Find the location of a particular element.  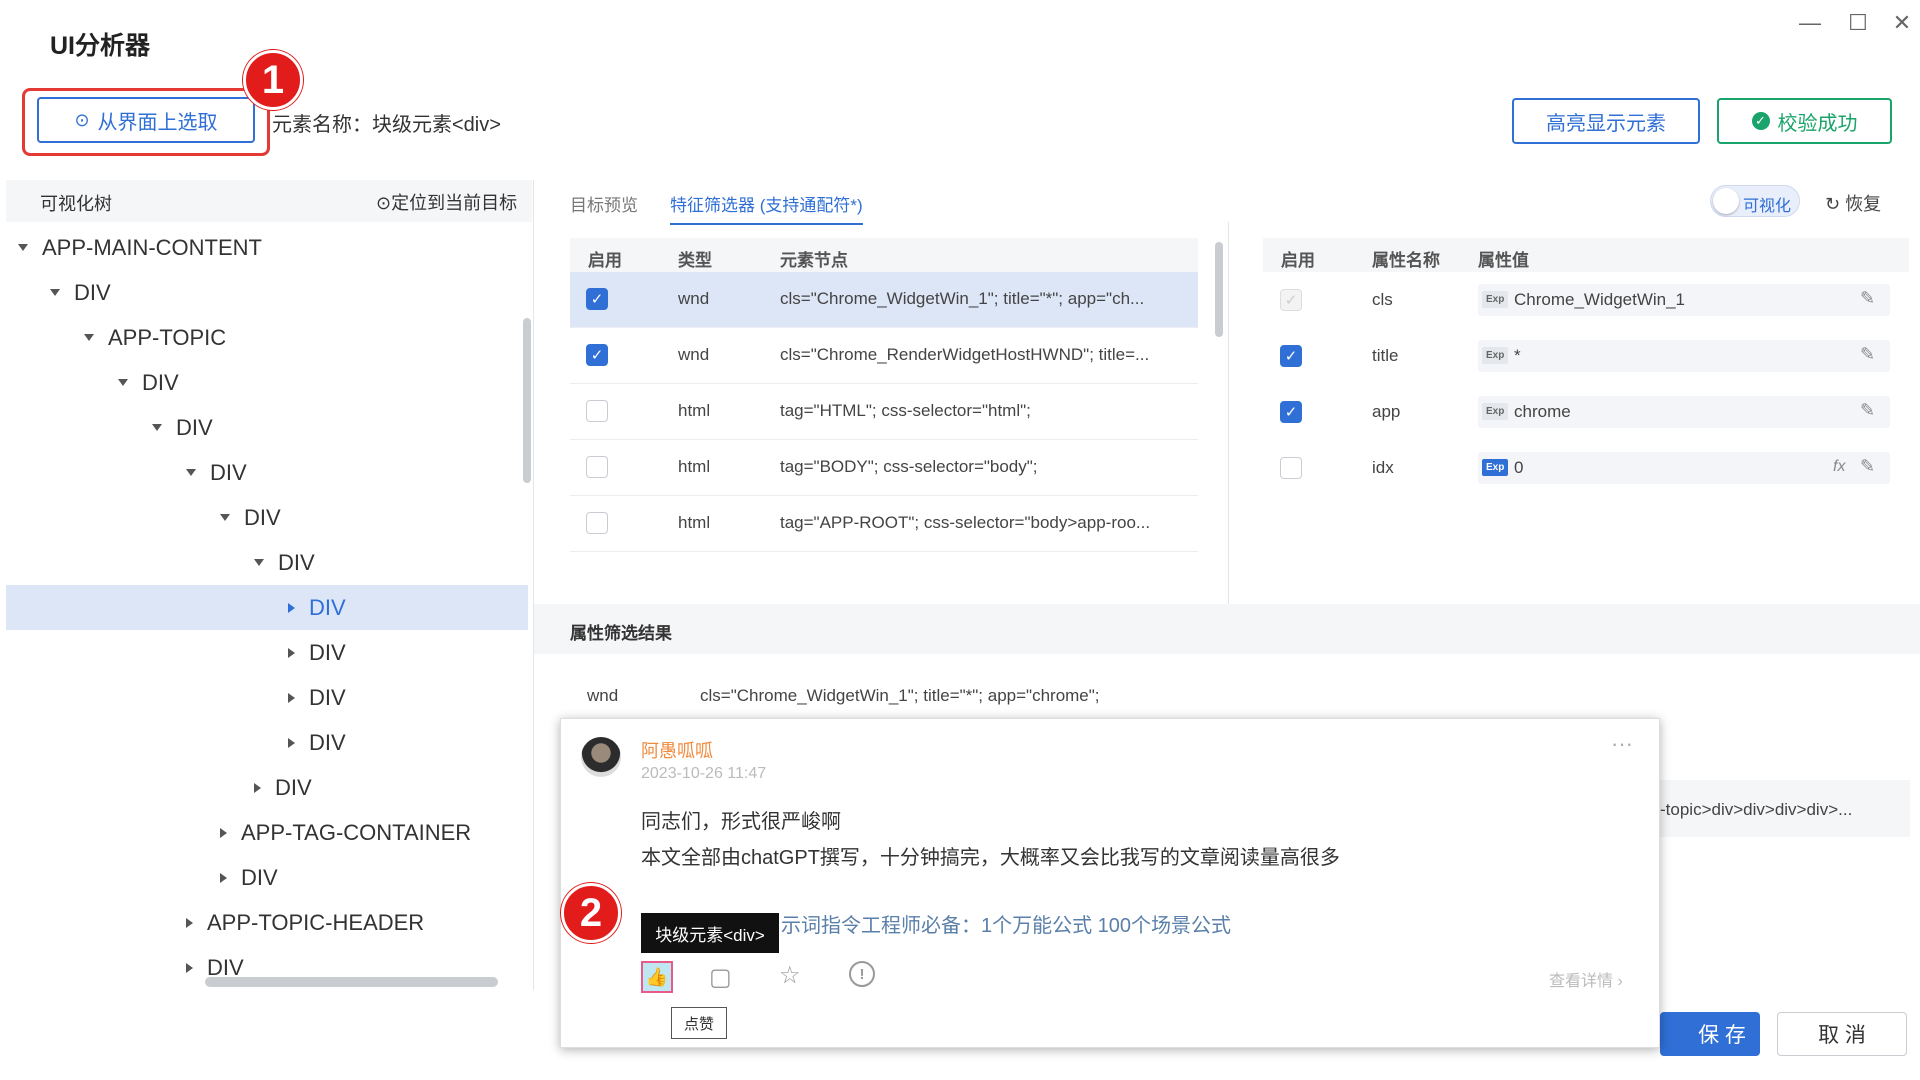

cancel-button: 取 消 is located at coordinates (1842, 1034).